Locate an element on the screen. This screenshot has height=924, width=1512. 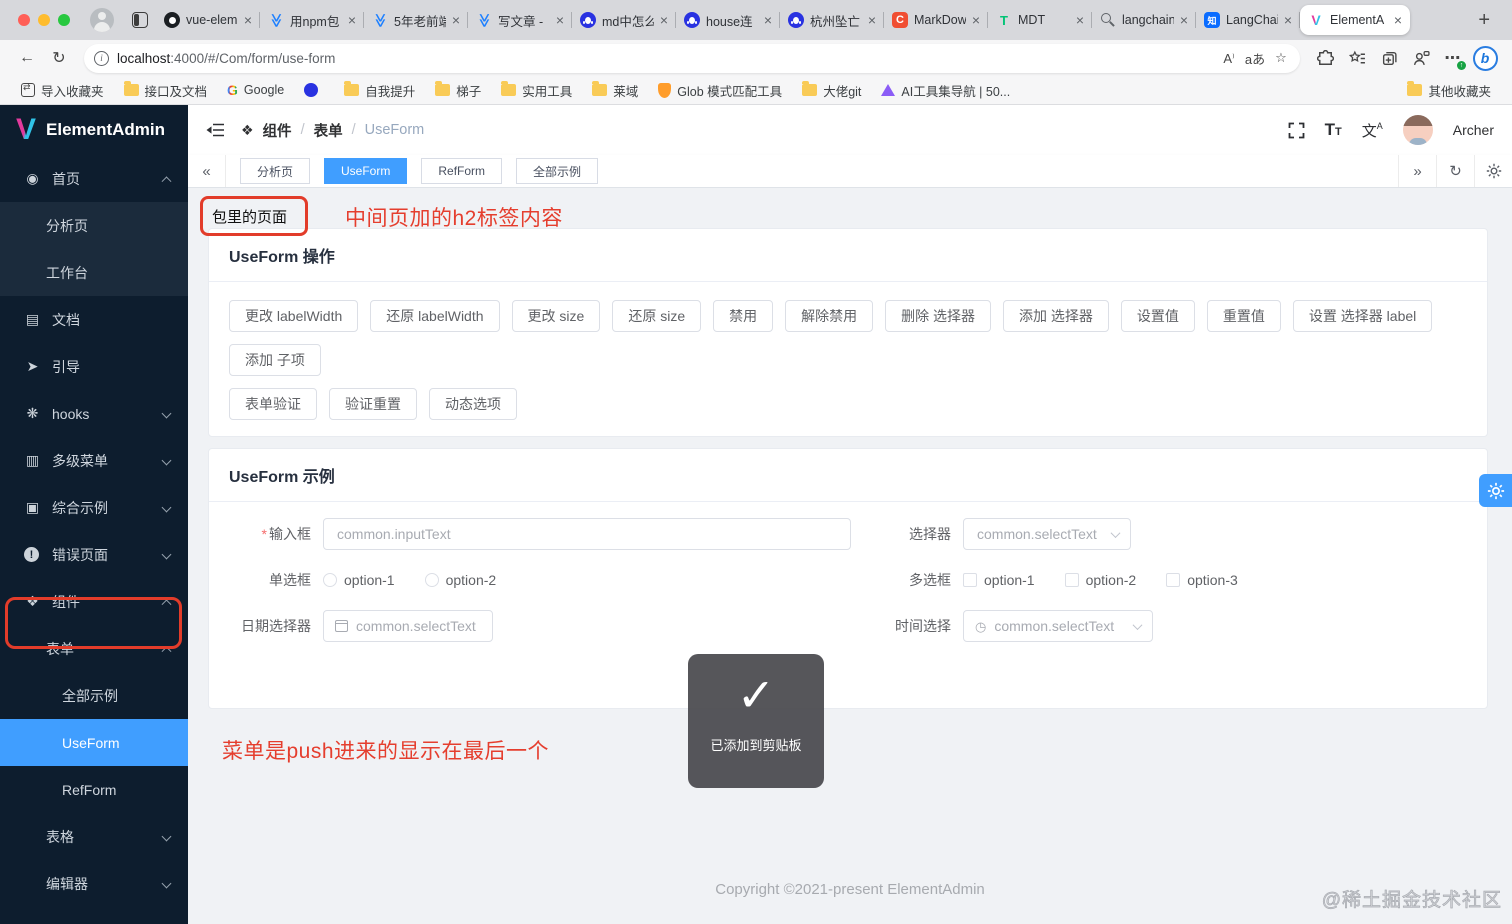
tag-pill: UseForm is located at coordinates (366, 171).